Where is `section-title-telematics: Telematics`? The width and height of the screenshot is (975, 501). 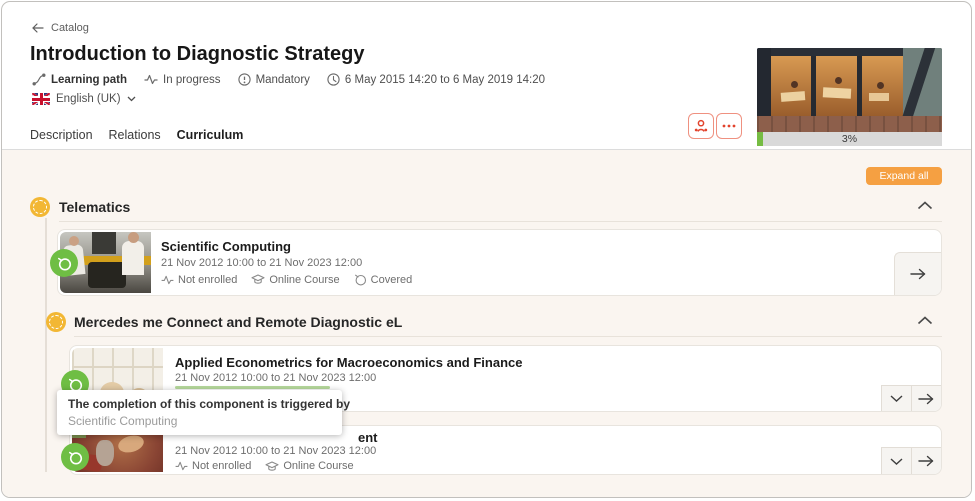
section-title-telematics: Telematics is located at coordinates (95, 207).